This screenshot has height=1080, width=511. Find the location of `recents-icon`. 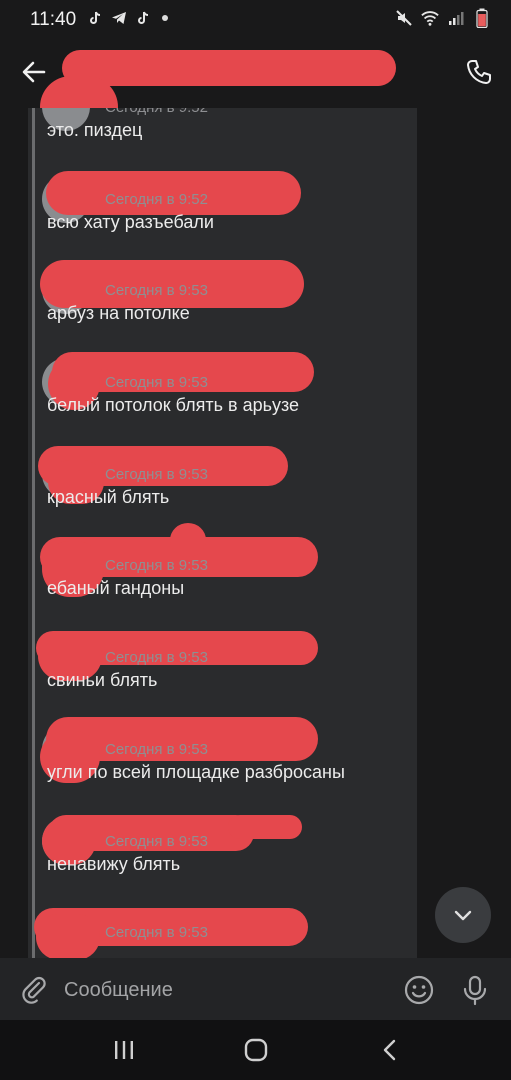

recents-icon is located at coordinates (124, 1050).